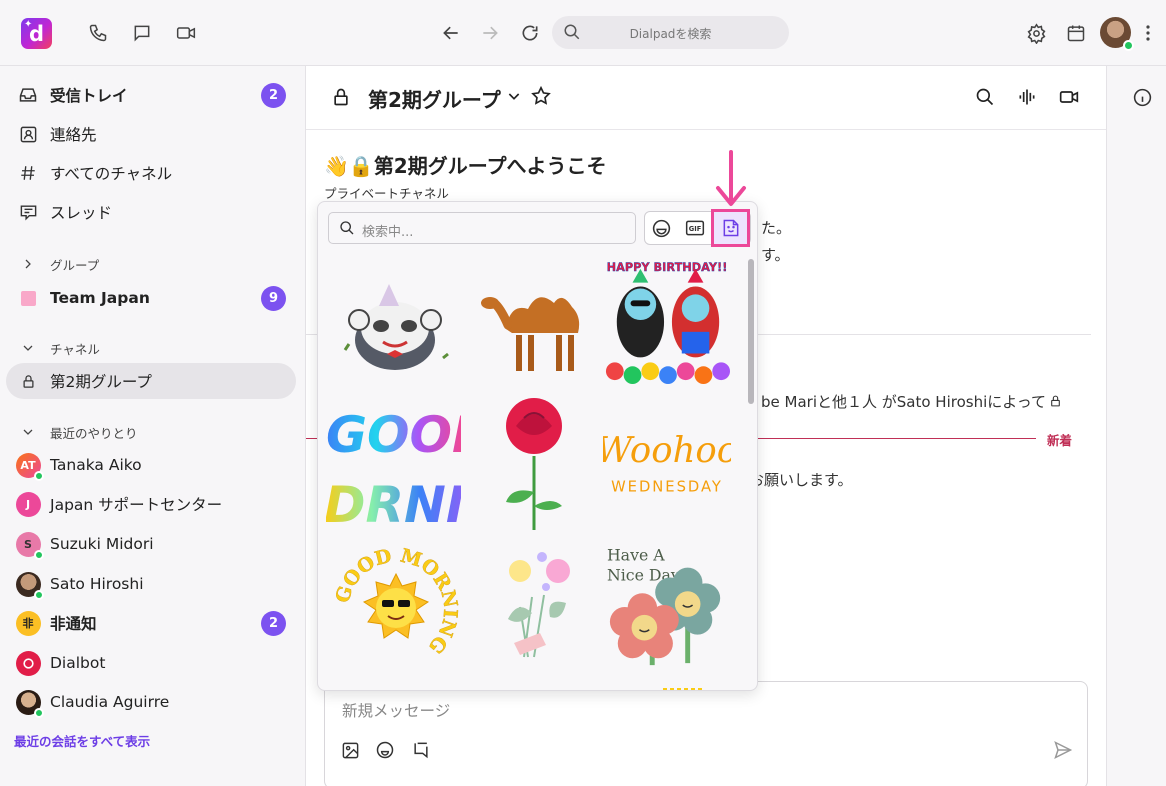 This screenshot has height=786, width=1166. I want to click on good-morning-sun-sticker: GOOD MORNING, so click(395, 607).